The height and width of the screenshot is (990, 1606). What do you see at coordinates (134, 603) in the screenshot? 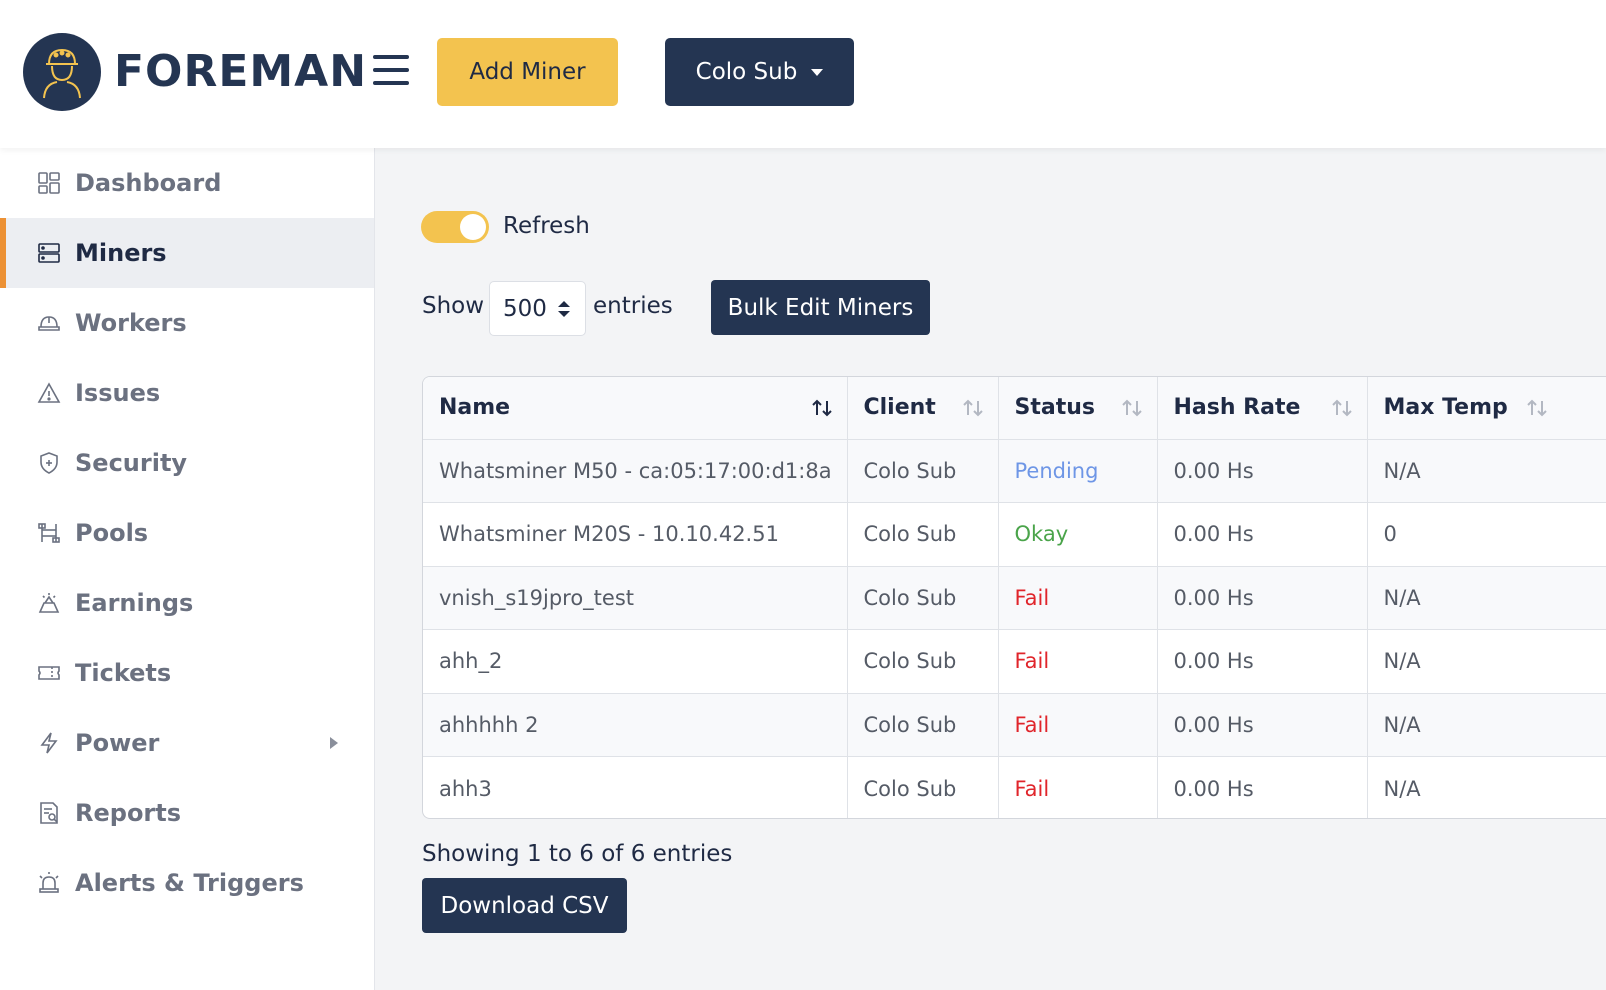
I see `sidebar-item-label: Earnings` at bounding box center [134, 603].